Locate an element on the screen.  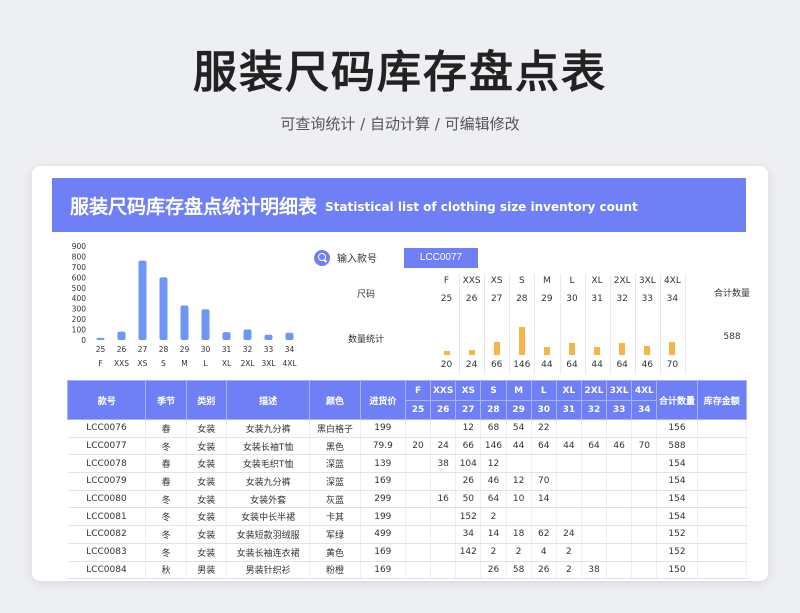
col-header-size: XL is located at coordinates (568, 390).